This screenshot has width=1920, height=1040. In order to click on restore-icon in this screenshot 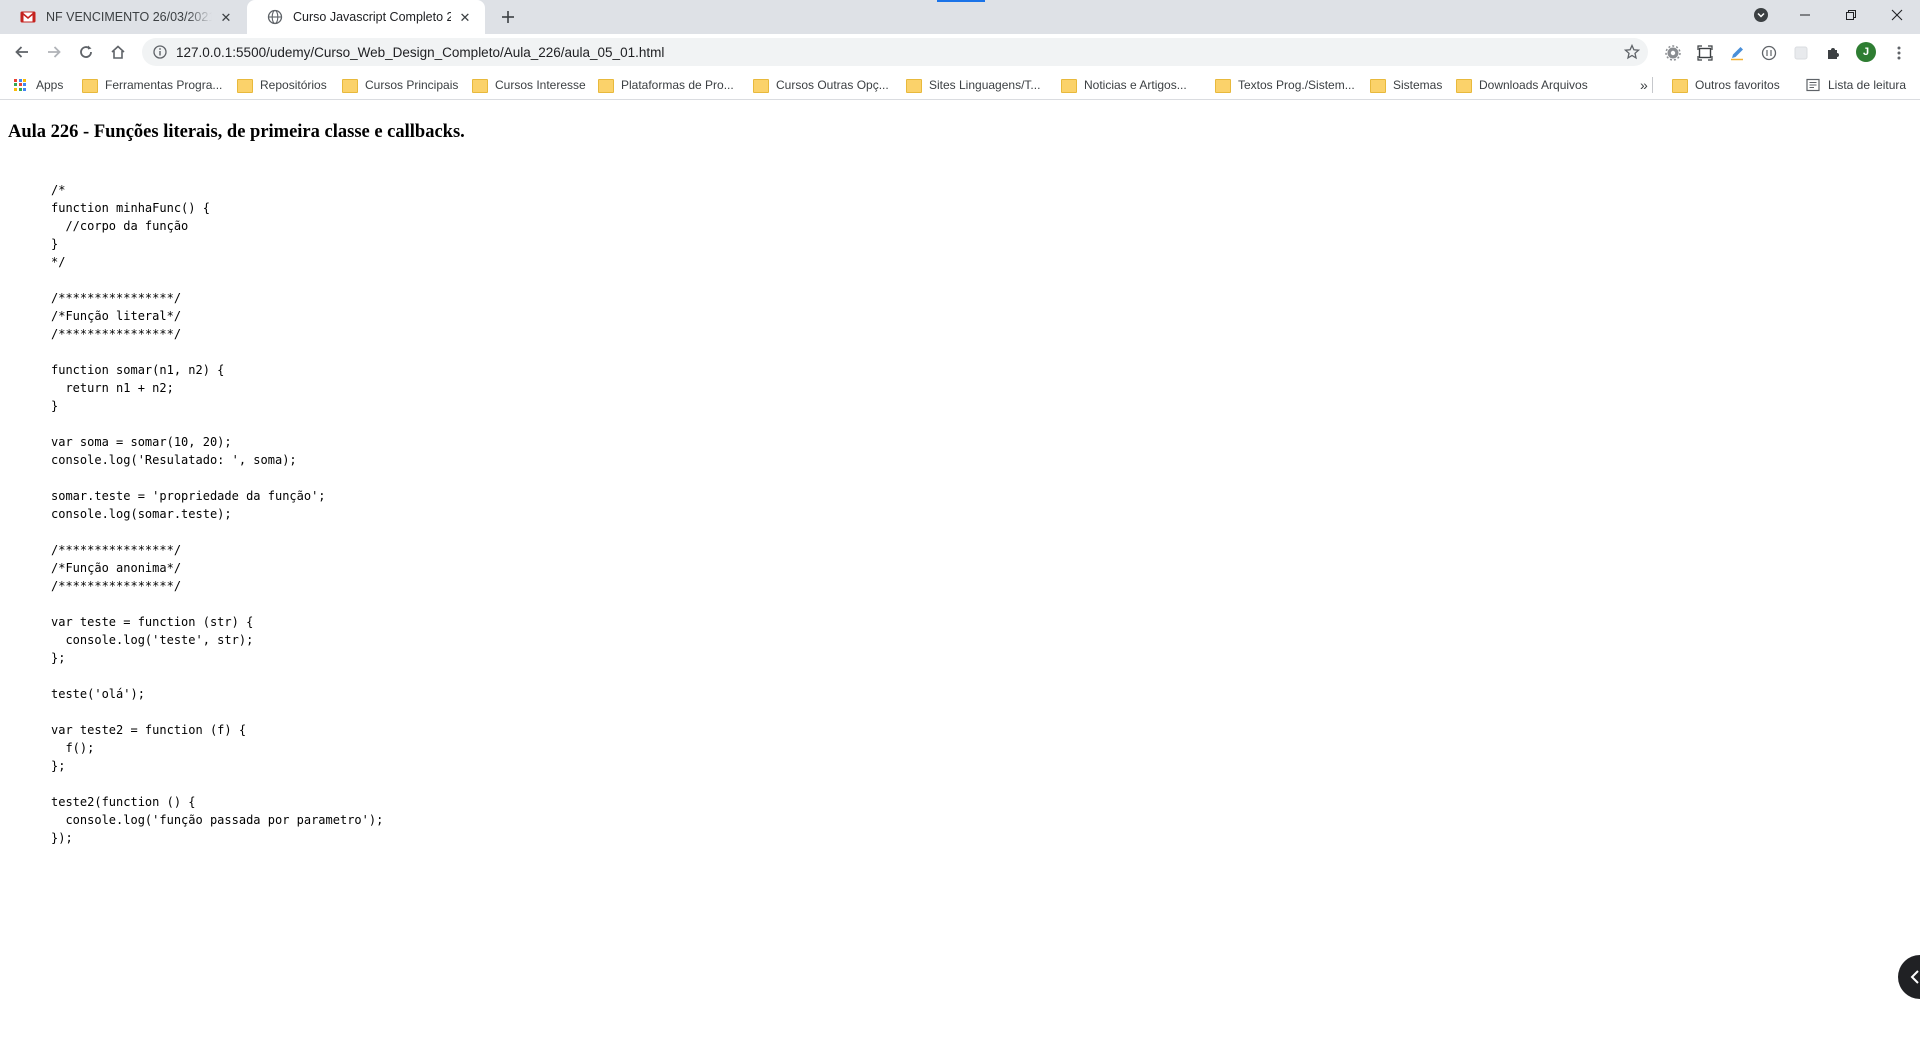, I will do `click(1851, 15)`.